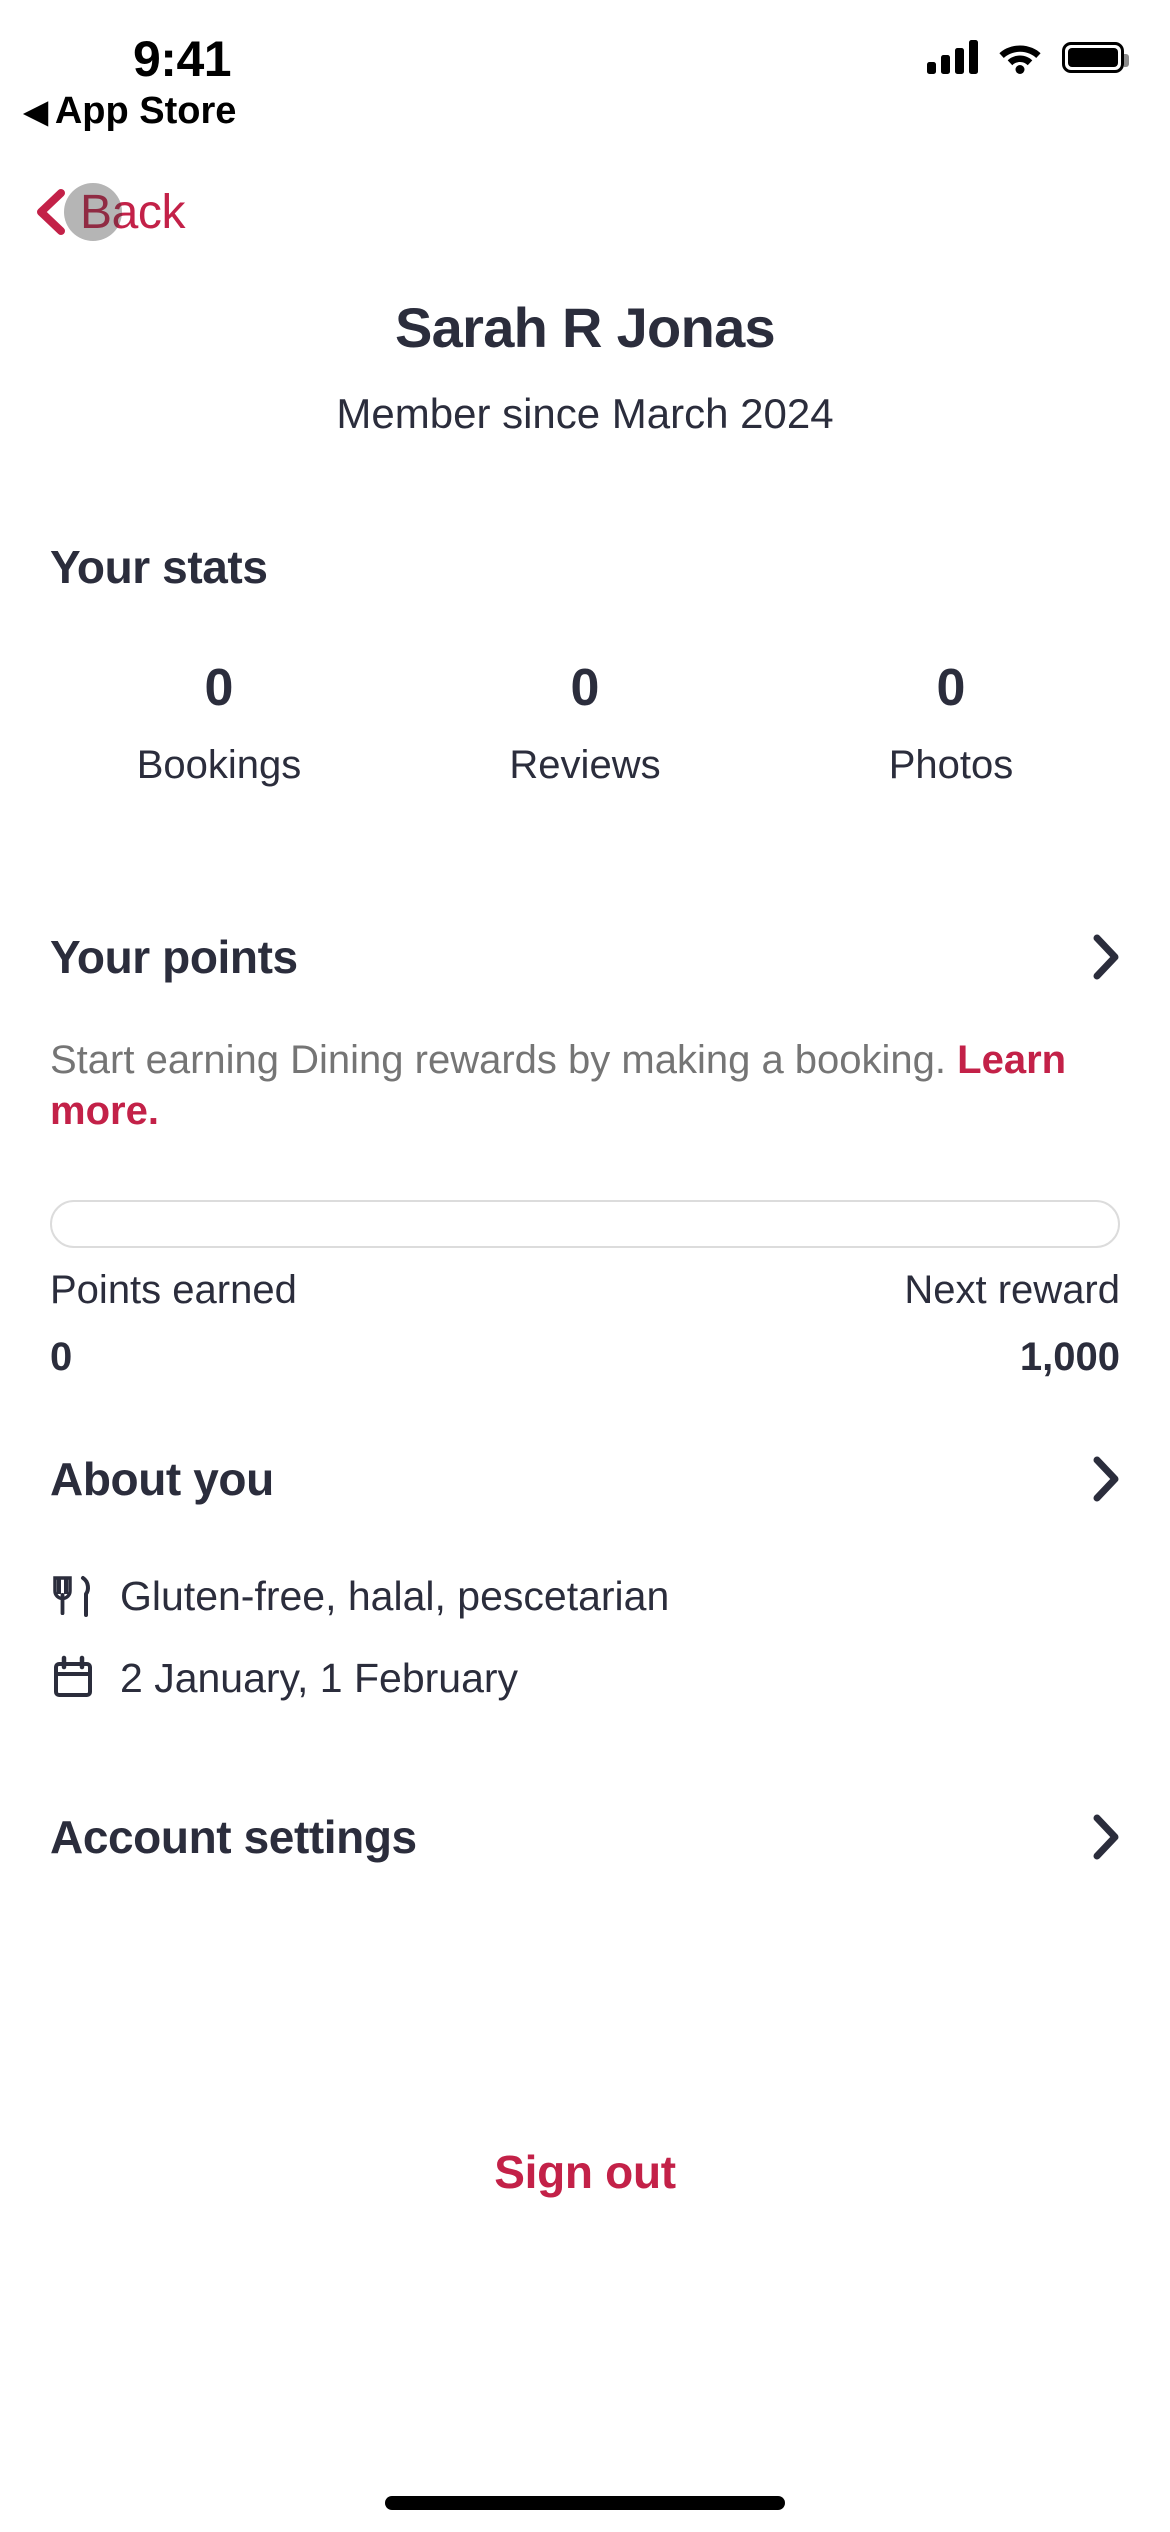  I want to click on your-points-title: Your points, so click(174, 957).